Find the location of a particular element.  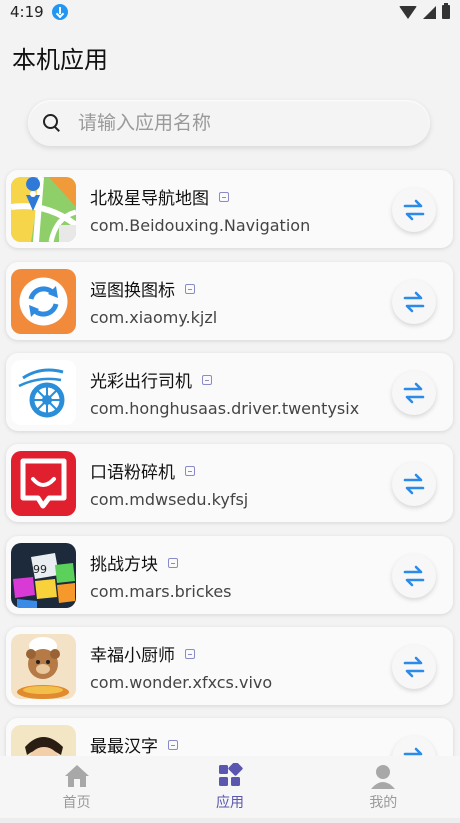

app-package: com.mars.brickes is located at coordinates (161, 591).